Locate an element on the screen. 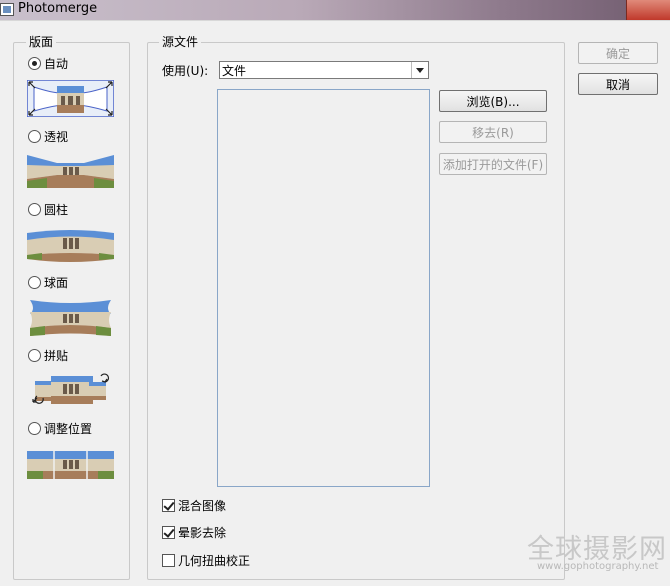 The height and width of the screenshot is (586, 670). layout-option-label: 自动 is located at coordinates (56, 63).